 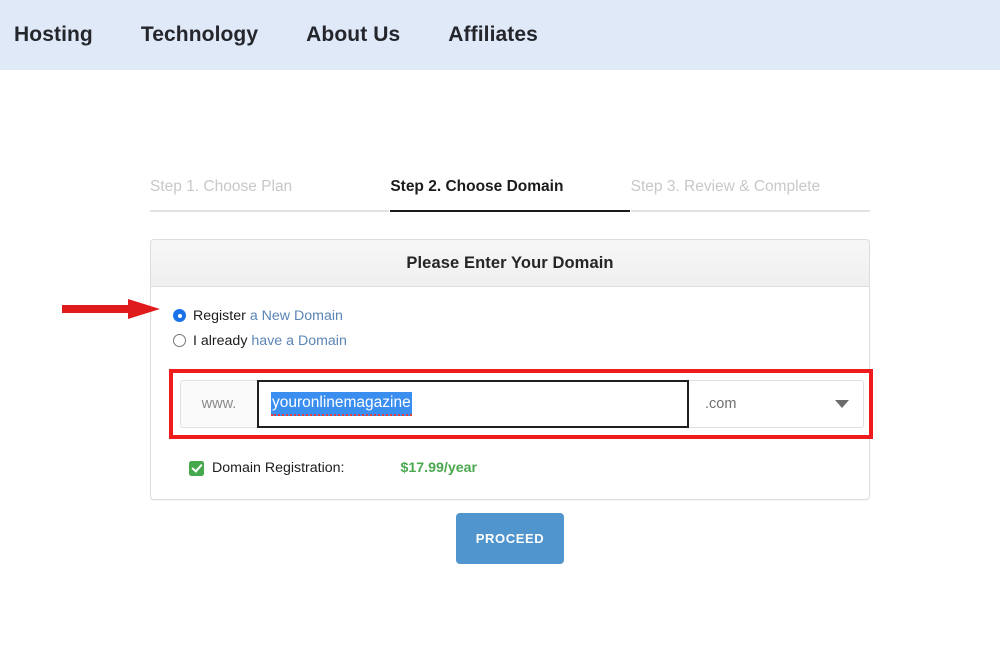 What do you see at coordinates (220, 340) in the screenshot?
I see `option-existing-label: I already` at bounding box center [220, 340].